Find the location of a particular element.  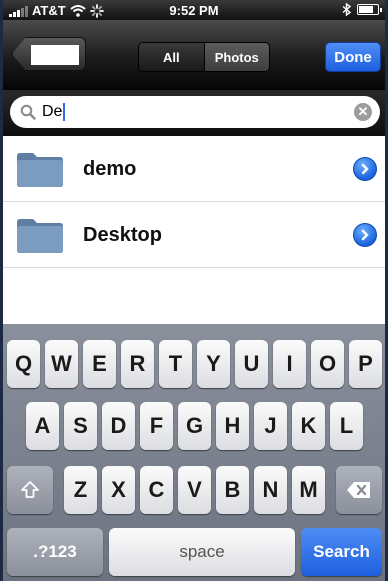

bluetooth-icon is located at coordinates (346, 9).